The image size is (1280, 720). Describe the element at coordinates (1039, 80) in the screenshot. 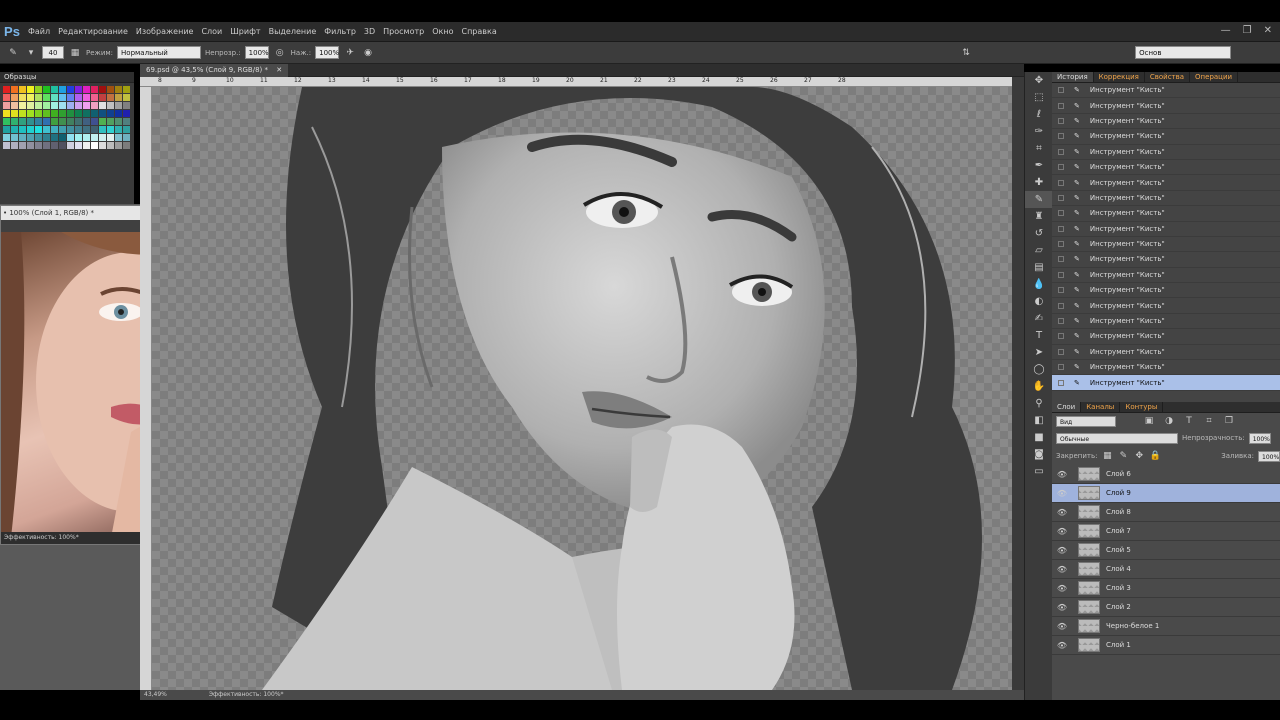

I see `move-tool-icon: ✥` at that location.